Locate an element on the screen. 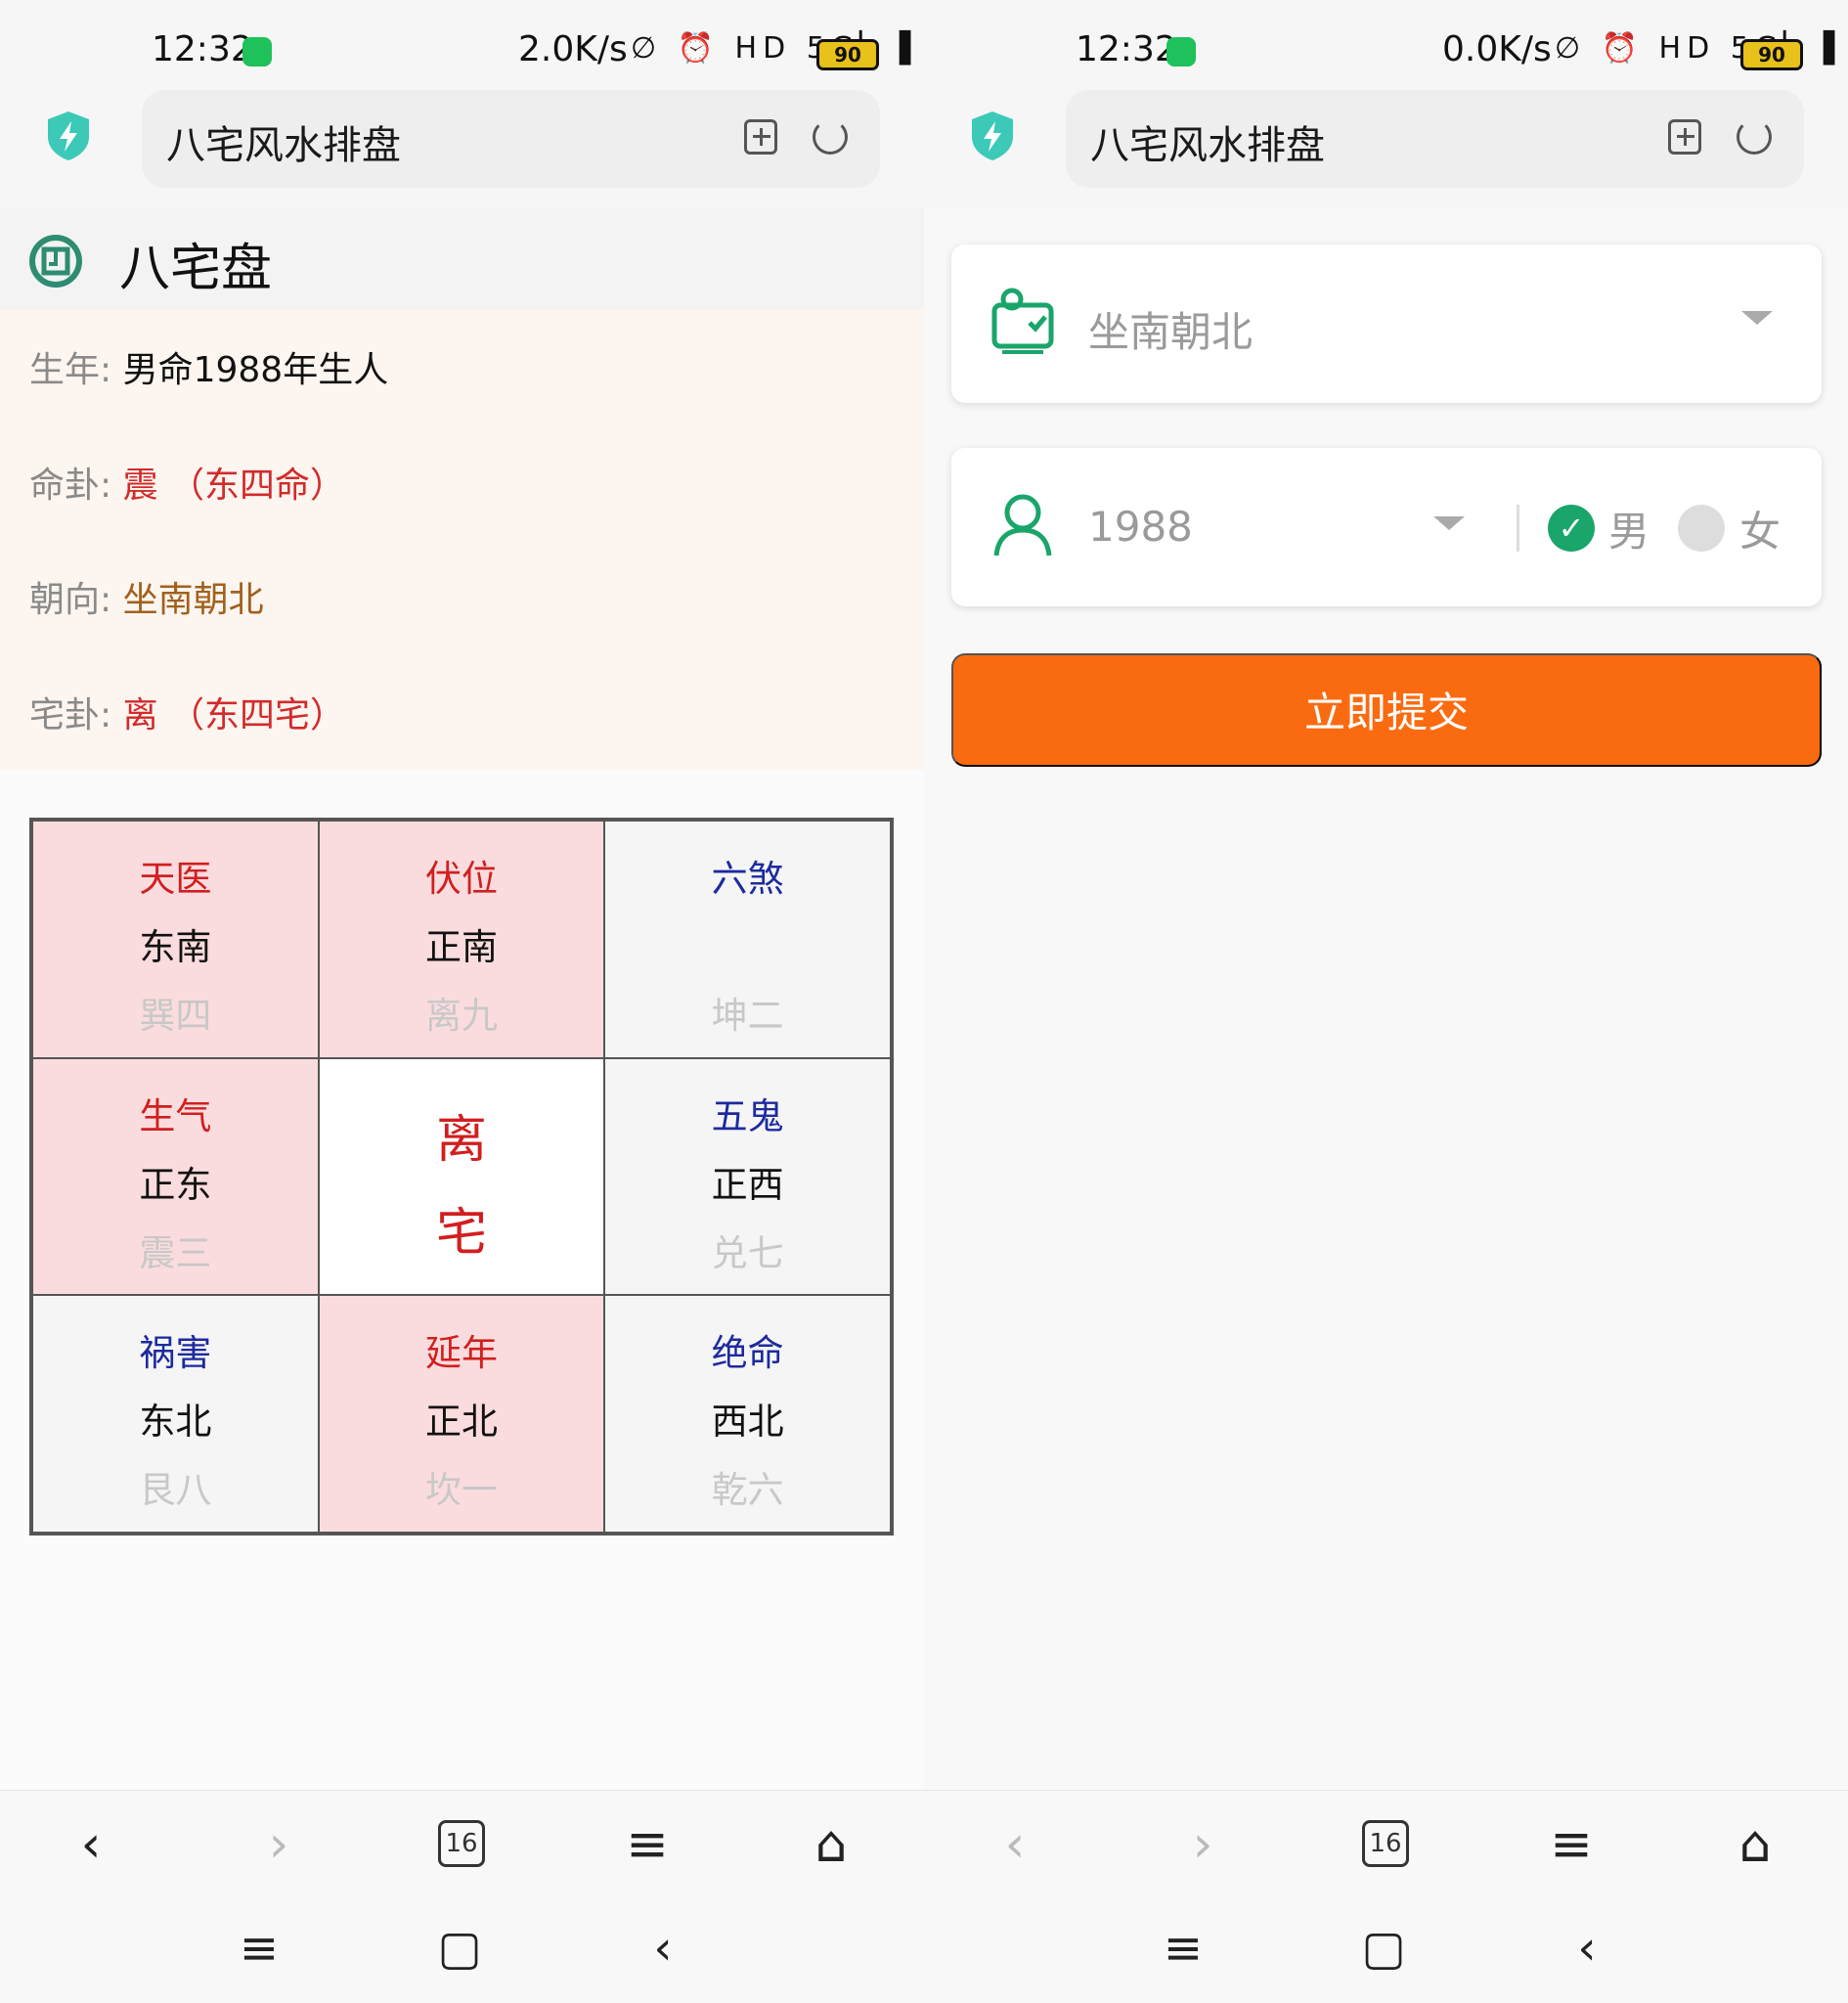 The image size is (1848, 2003). network-speed: 0.0K/s is located at coordinates (1497, 49).